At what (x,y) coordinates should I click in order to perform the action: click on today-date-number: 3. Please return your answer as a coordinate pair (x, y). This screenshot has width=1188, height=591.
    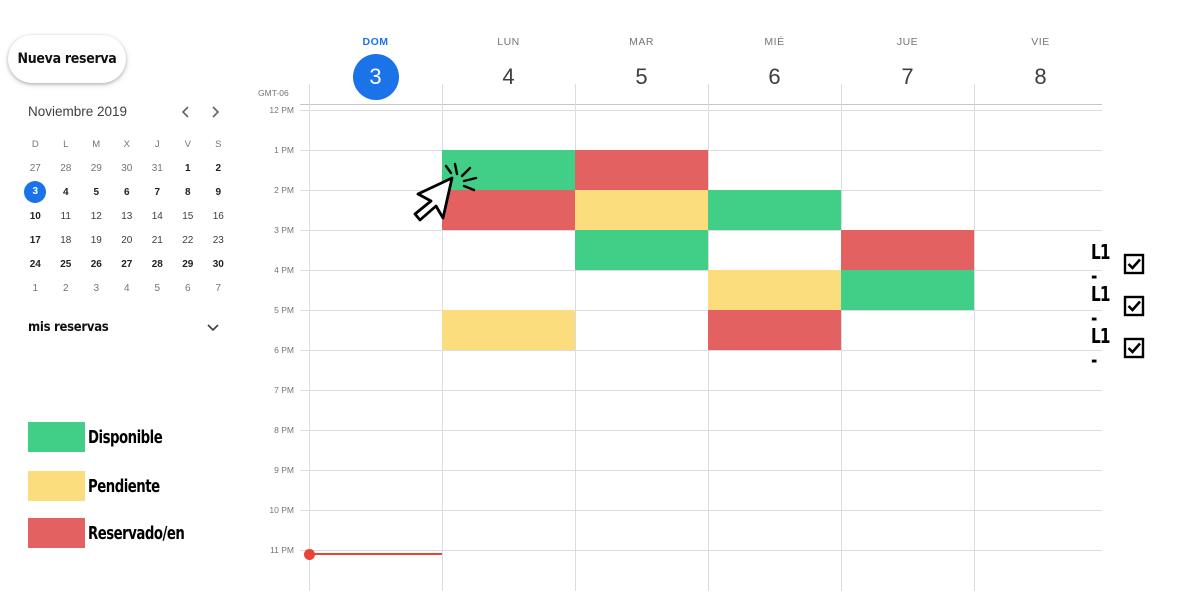
    Looking at the image, I should click on (375, 77).